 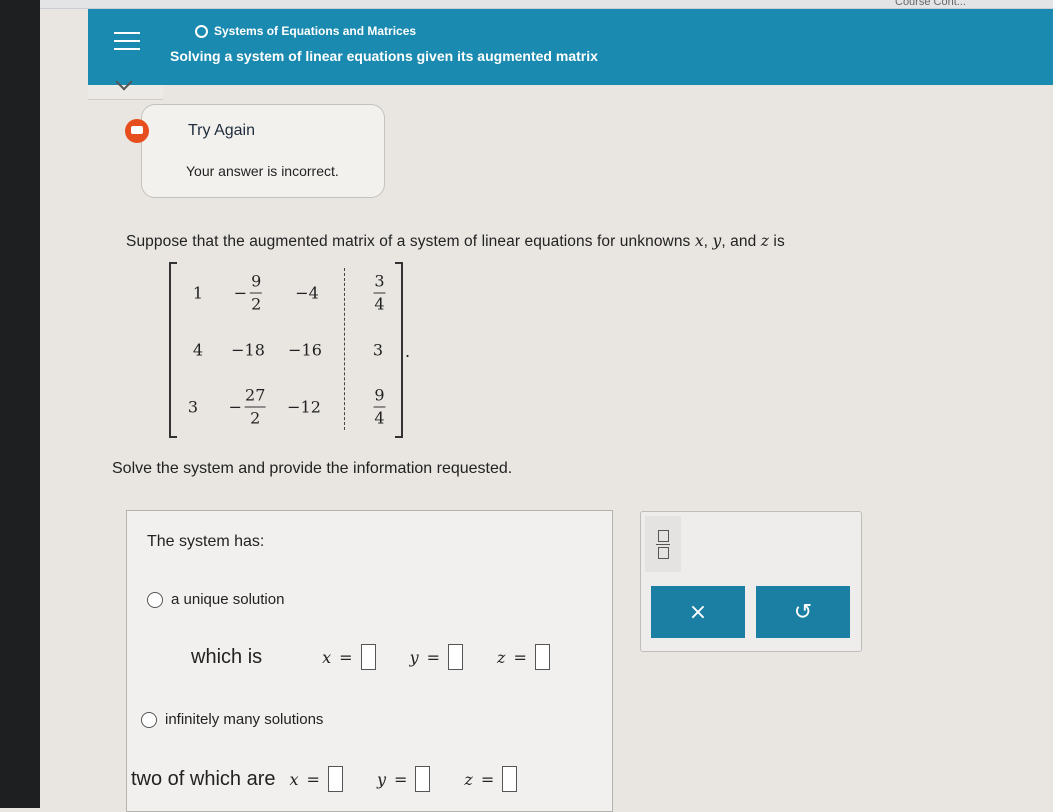 I want to click on feedback-chat-icon, so click(x=137, y=131).